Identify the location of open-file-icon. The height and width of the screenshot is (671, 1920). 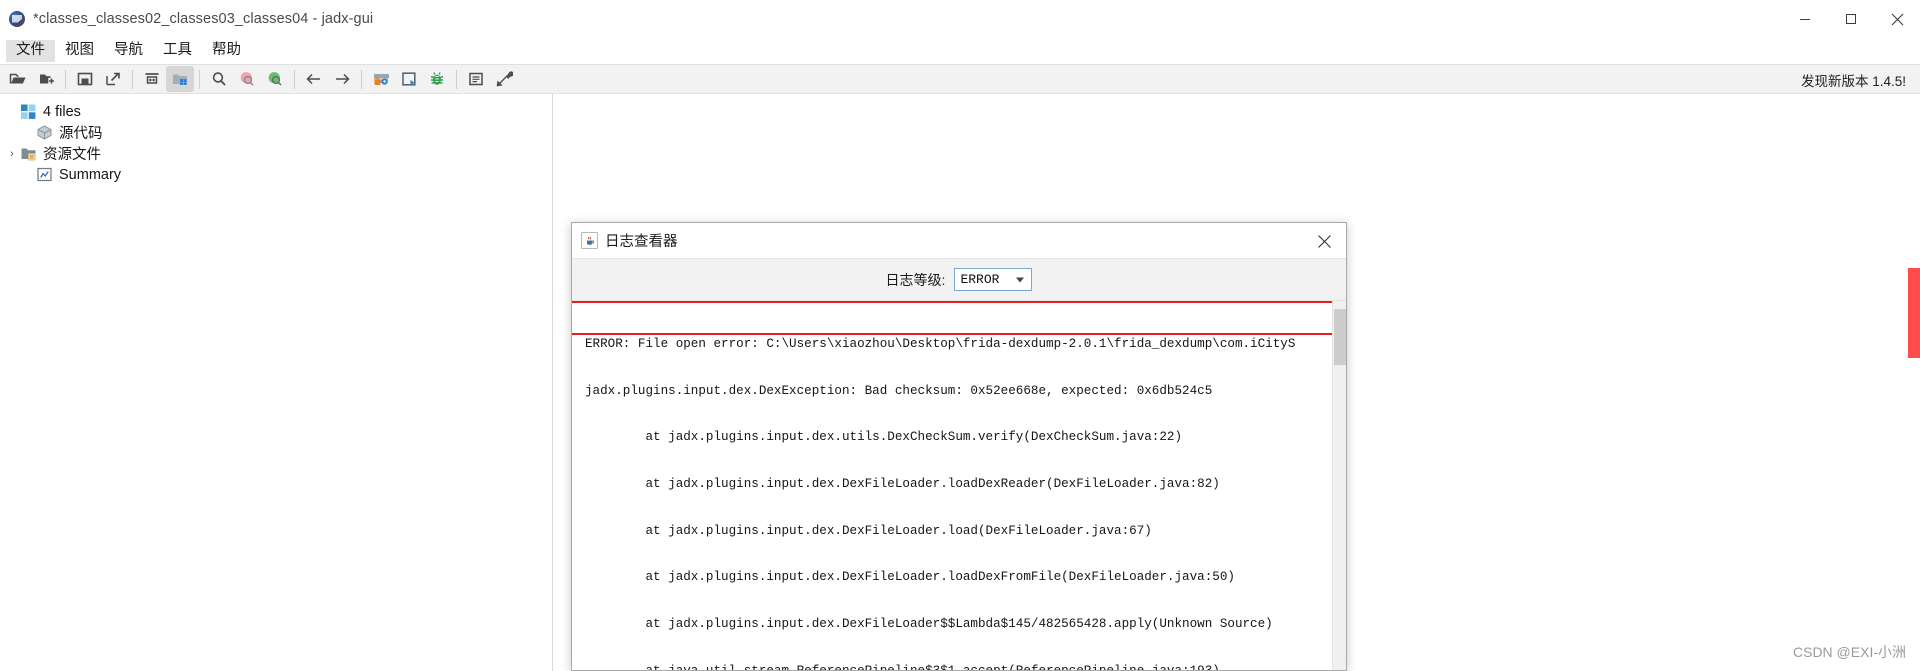
(18, 79).